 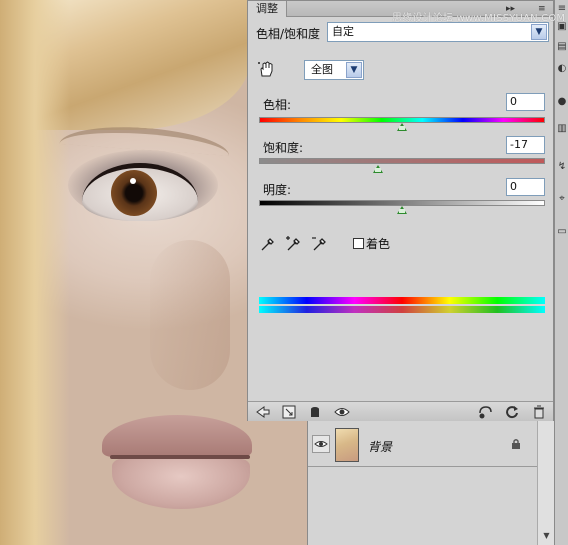 What do you see at coordinates (525, 145) in the screenshot?
I see `saturation-input: -17` at bounding box center [525, 145].